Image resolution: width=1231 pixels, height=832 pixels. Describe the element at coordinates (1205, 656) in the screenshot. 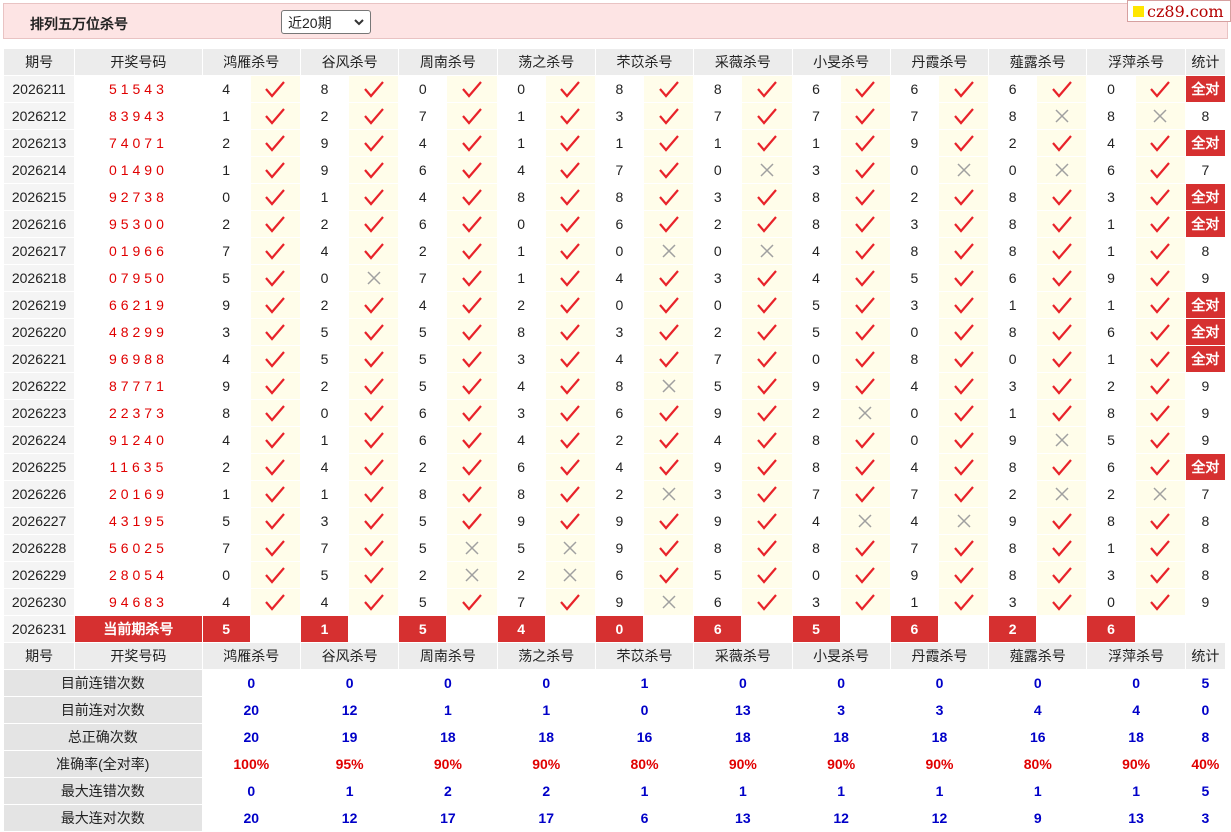

I see `header-stats: 统计` at that location.